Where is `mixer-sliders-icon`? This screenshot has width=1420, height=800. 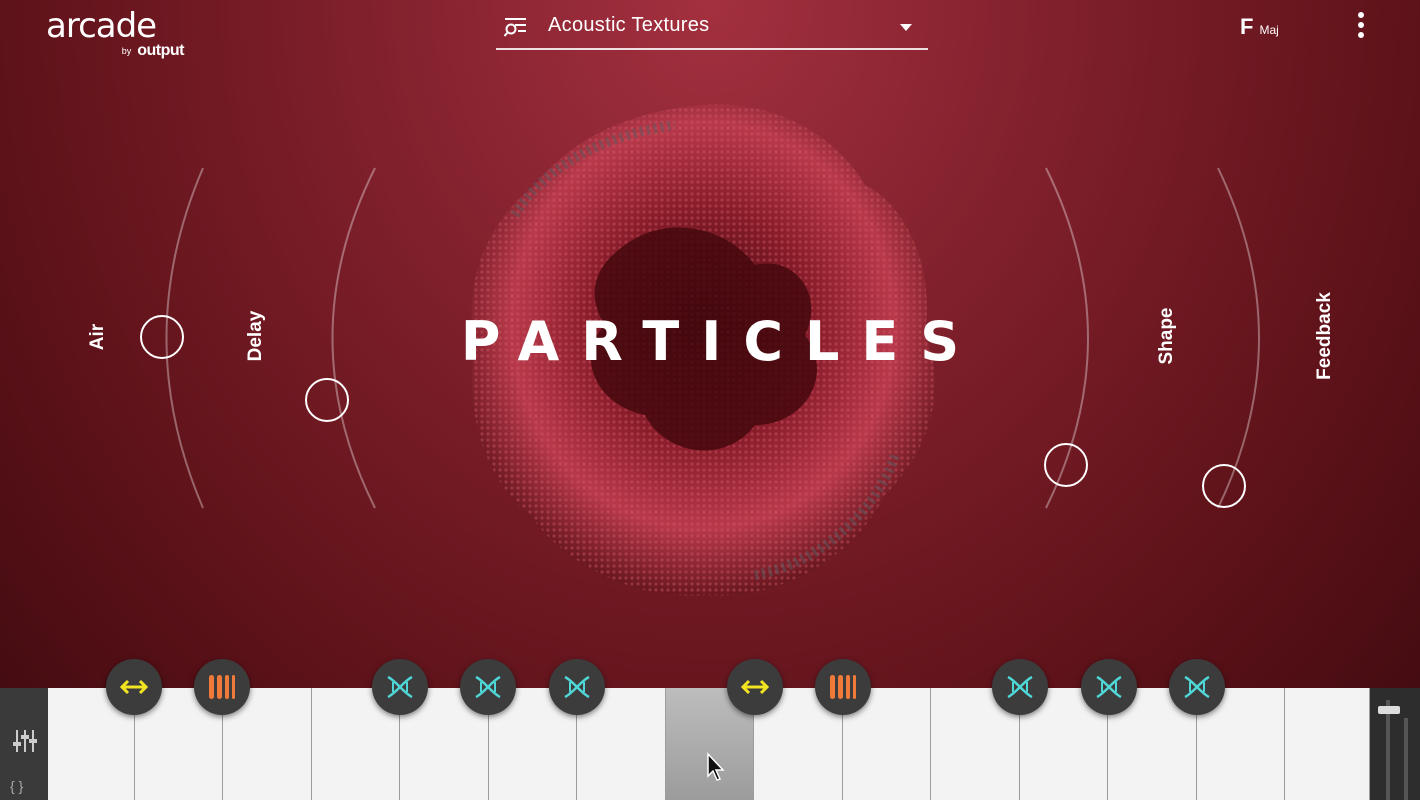
mixer-sliders-icon is located at coordinates (25, 741).